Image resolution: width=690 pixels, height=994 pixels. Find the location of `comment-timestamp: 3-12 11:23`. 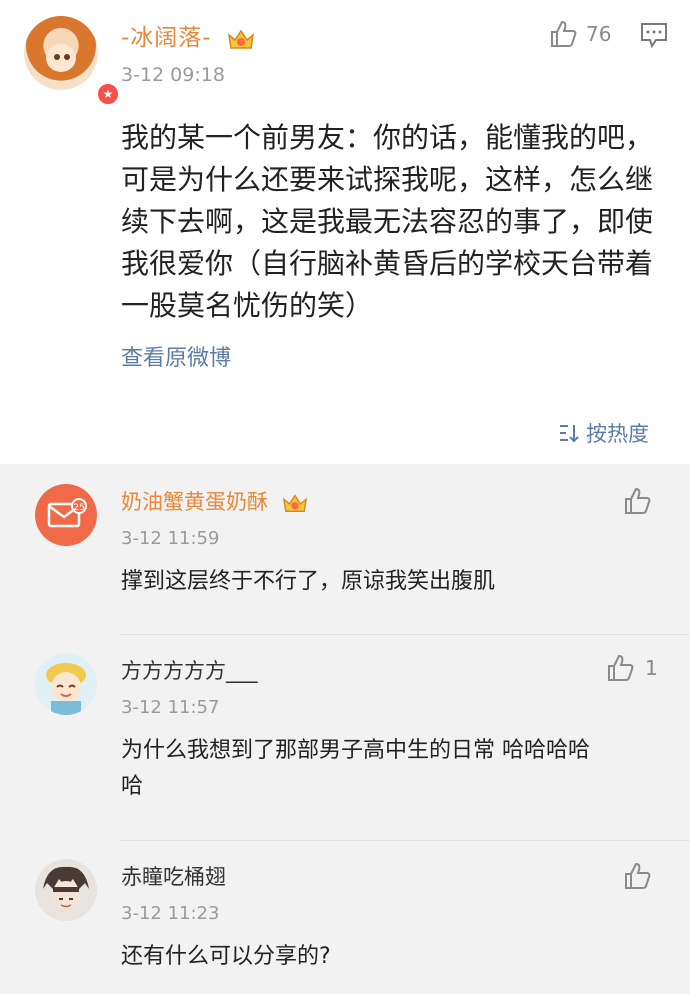

comment-timestamp: 3-12 11:23 is located at coordinates (170, 913).